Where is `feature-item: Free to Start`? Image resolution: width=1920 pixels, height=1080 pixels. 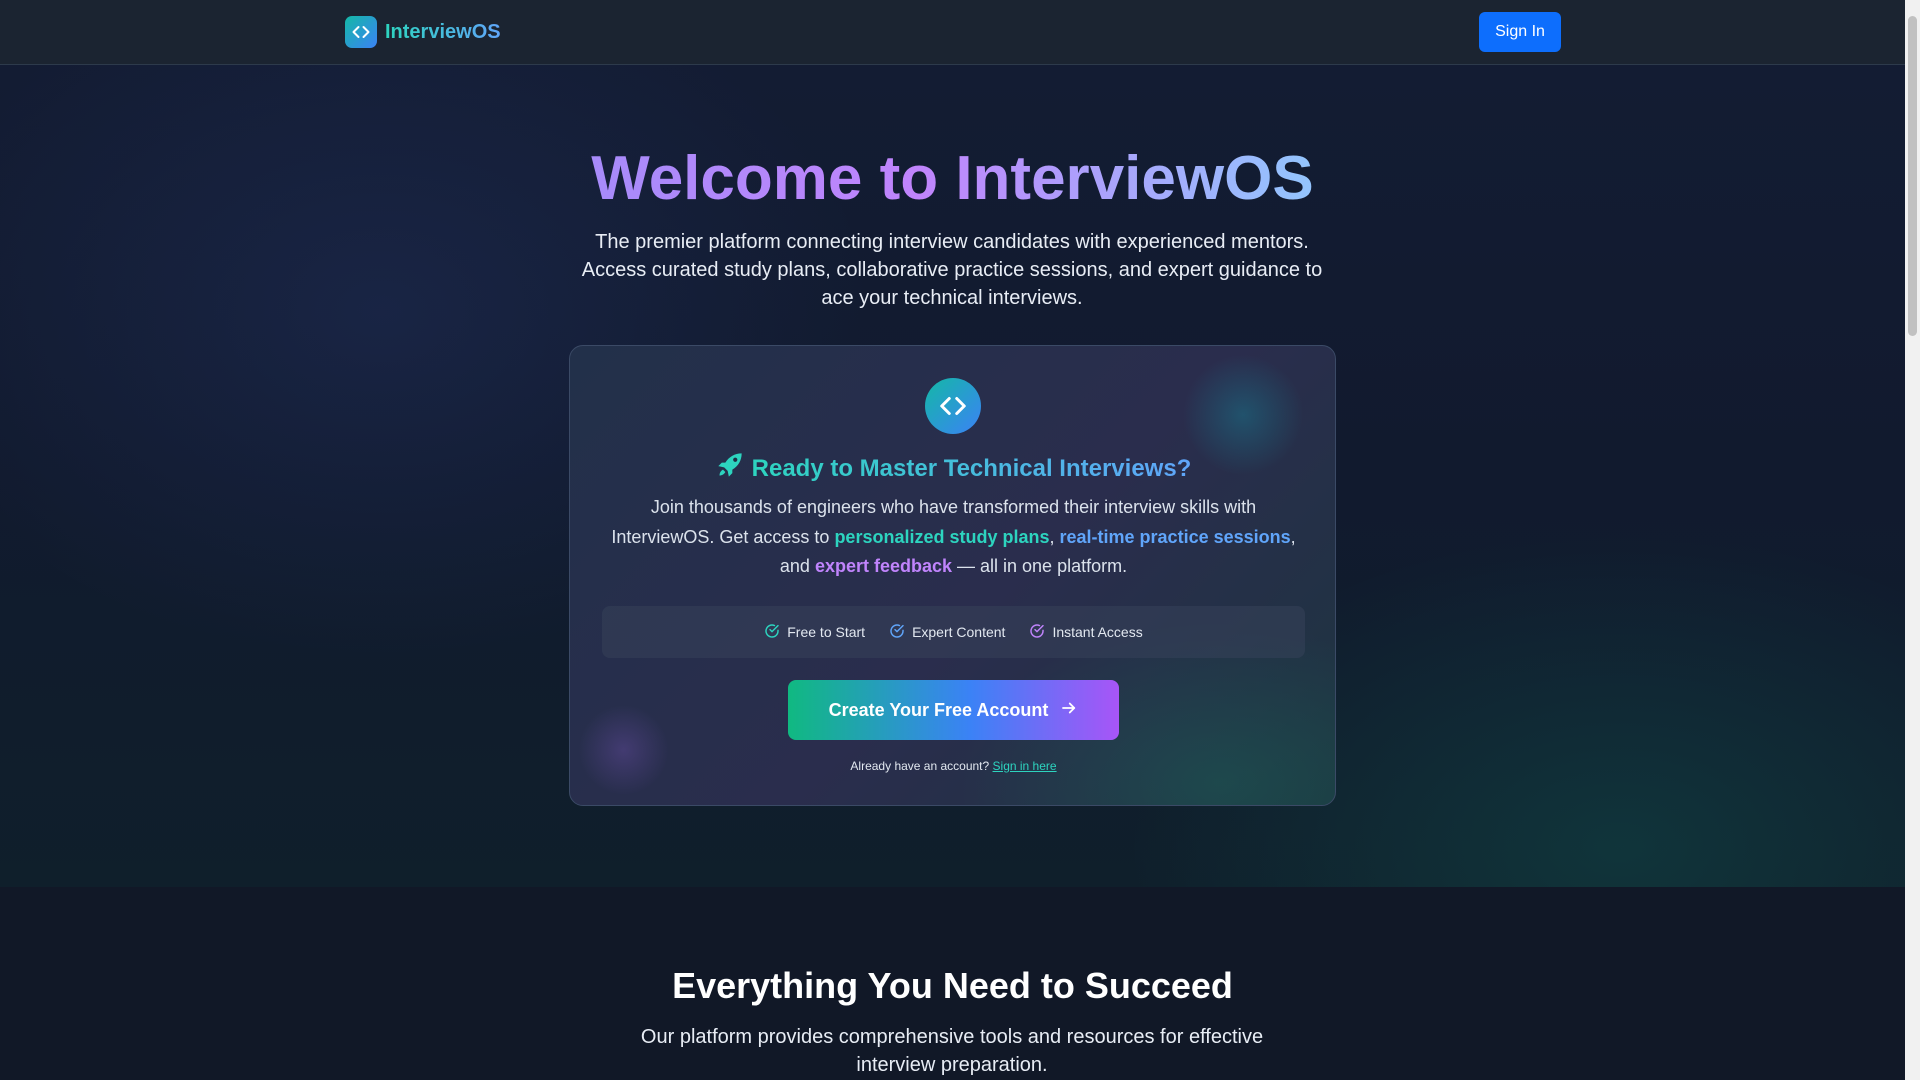
feature-item: Free to Start is located at coordinates (814, 632).